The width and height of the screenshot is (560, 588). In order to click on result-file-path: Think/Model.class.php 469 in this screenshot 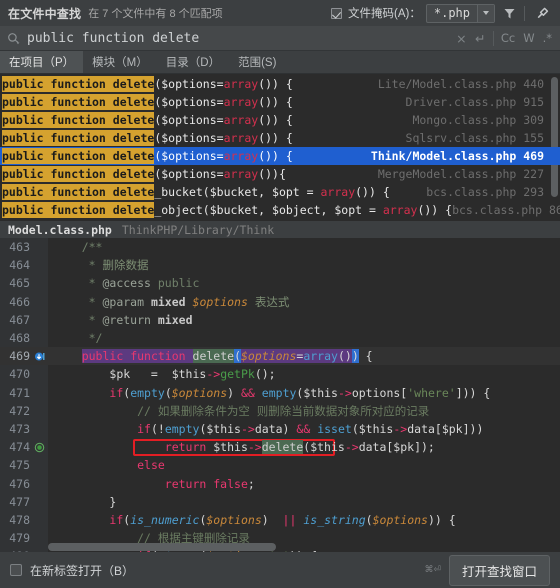, I will do `click(457, 156)`.